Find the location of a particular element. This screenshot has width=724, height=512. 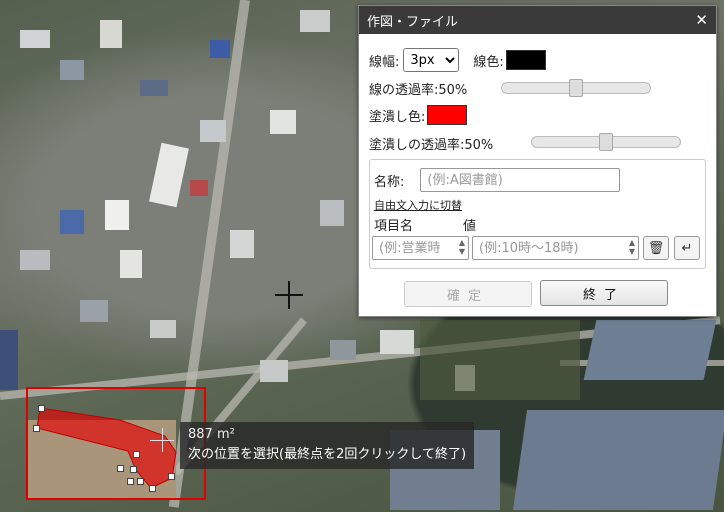

attributes-panel: 名称: 自由文入力に切替 項目名 値 ▲▼ ▲▼ 🗑 ↵ is located at coordinates (537, 214).